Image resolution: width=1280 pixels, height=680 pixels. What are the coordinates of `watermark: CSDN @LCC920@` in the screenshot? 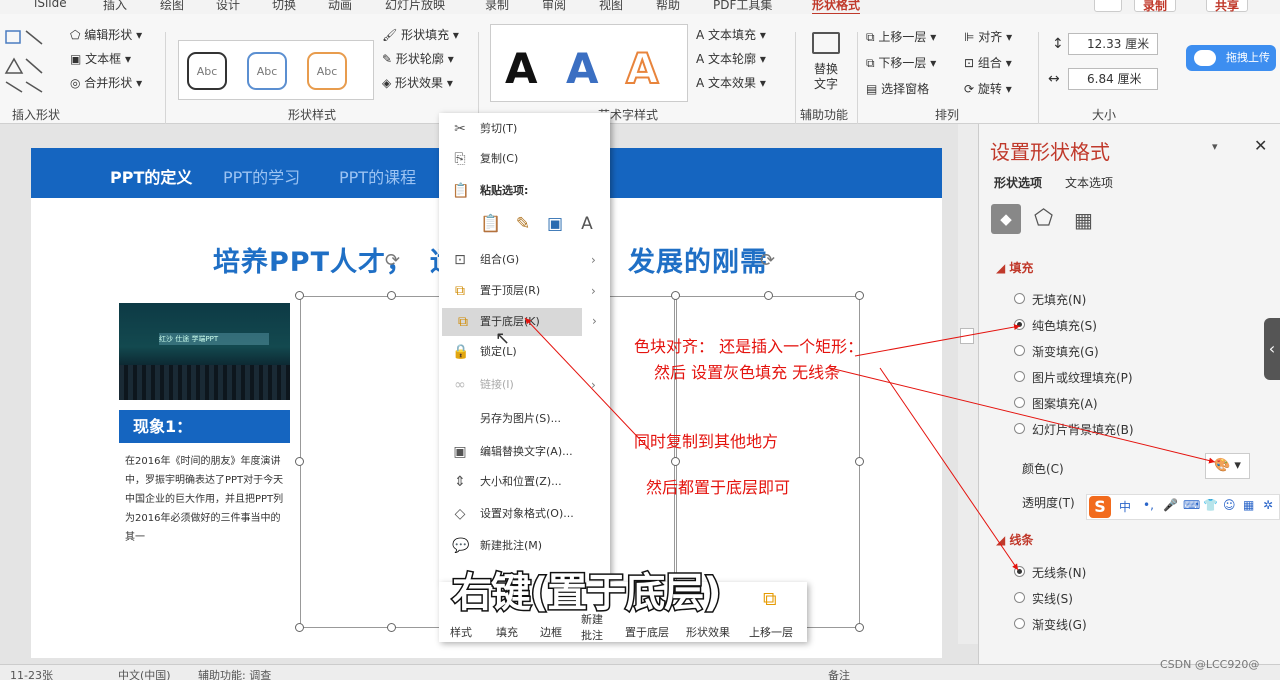 It's located at (1210, 664).